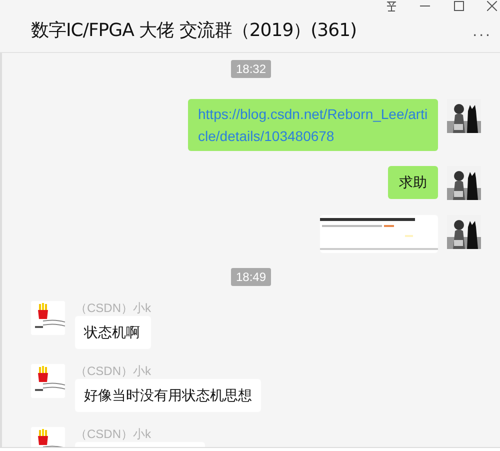 The height and width of the screenshot is (451, 500). What do you see at coordinates (168, 395) in the screenshot?
I see `message-bubble: 好像当时没有用状态机思想` at bounding box center [168, 395].